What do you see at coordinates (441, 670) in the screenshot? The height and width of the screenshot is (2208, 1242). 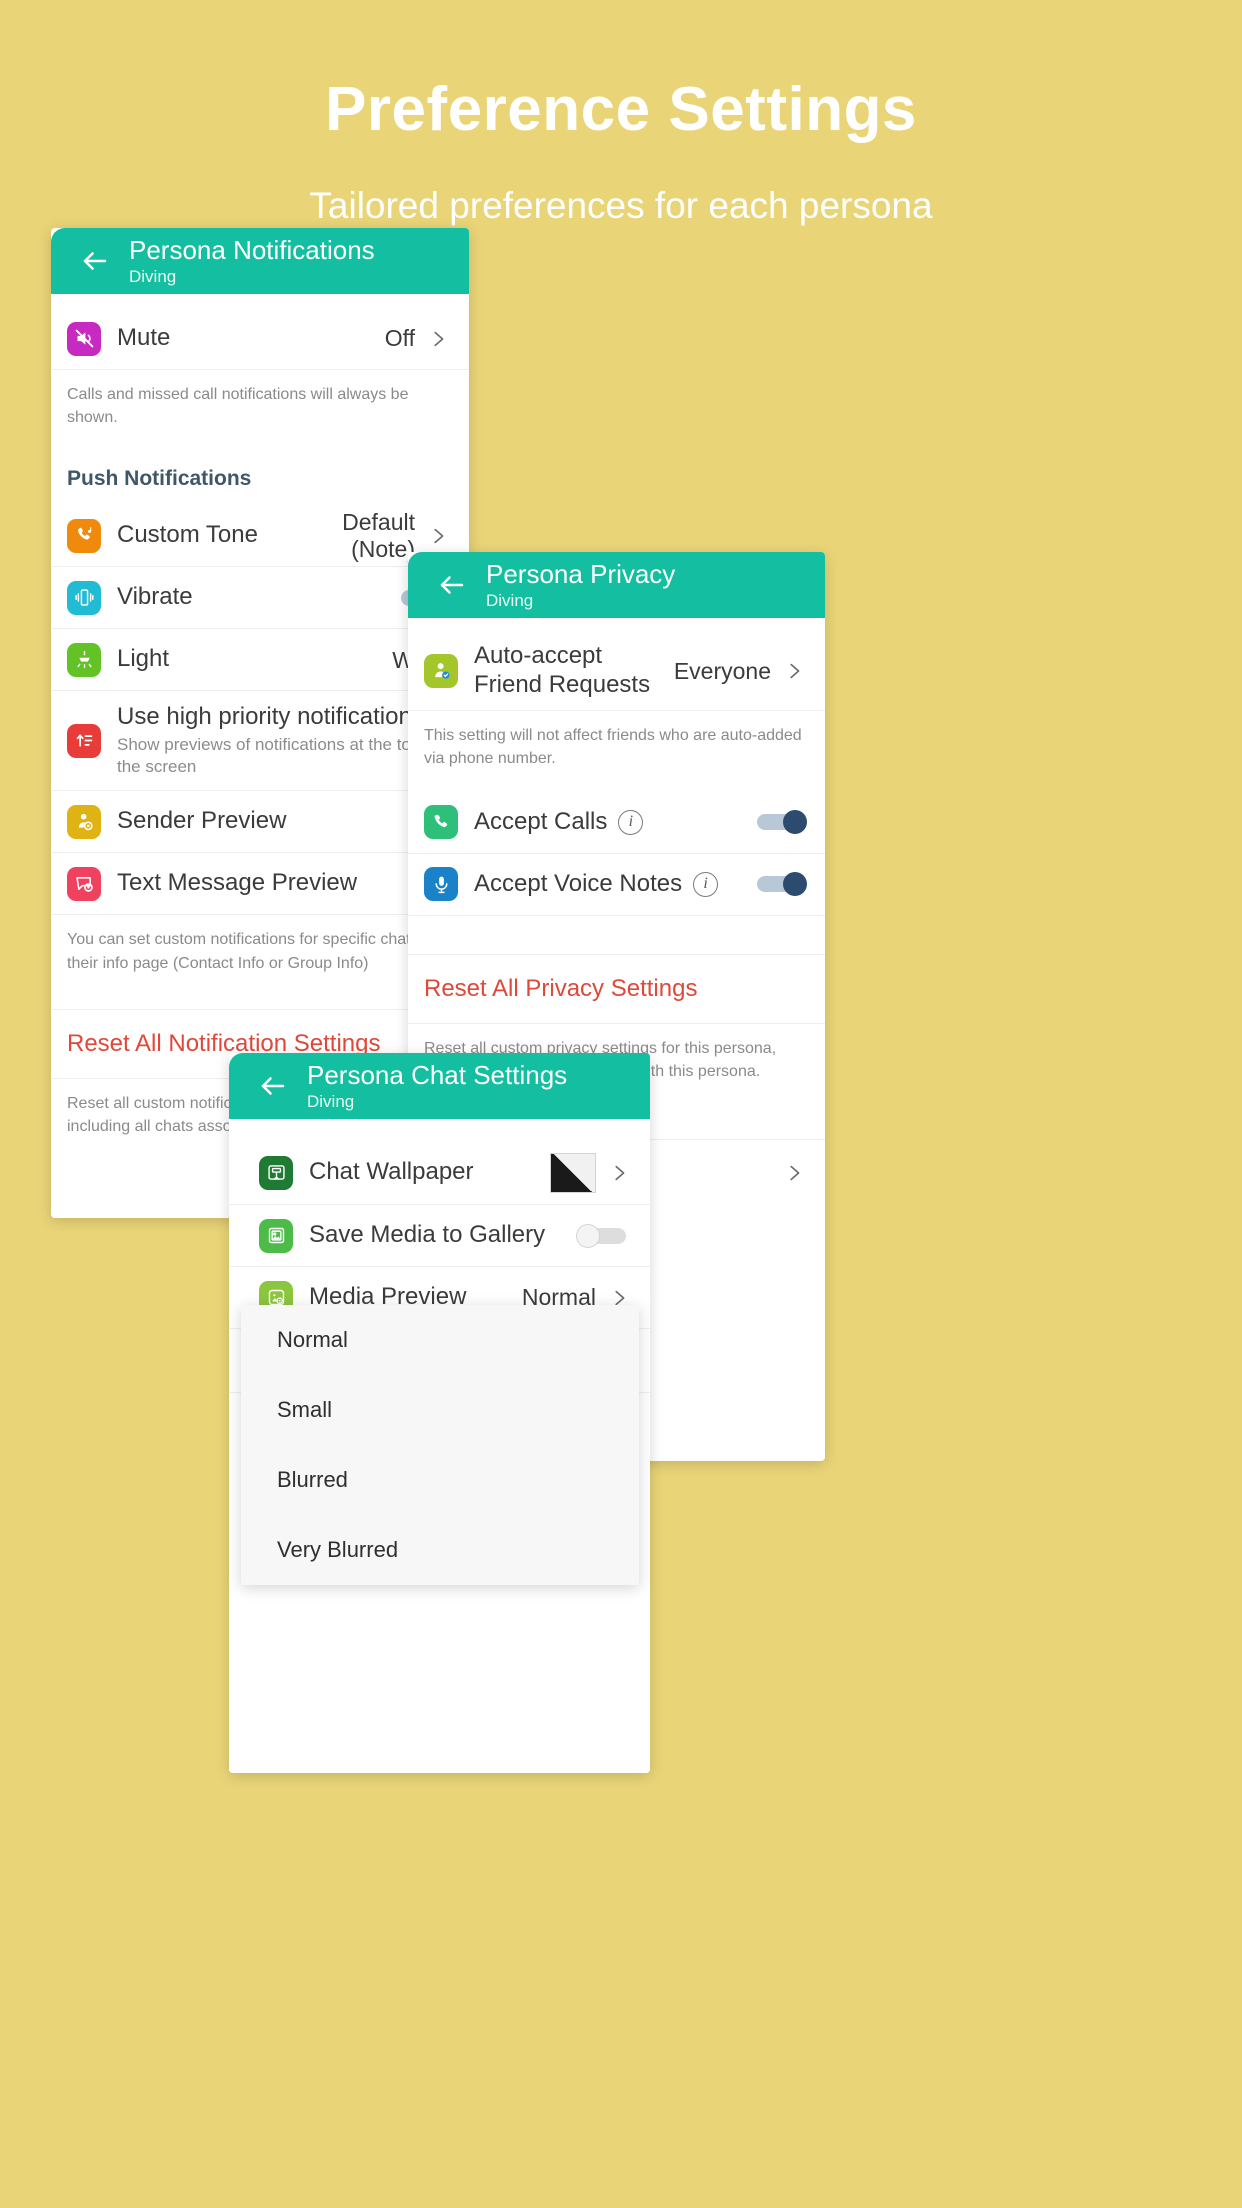 I see `friend-verified-icon` at bounding box center [441, 670].